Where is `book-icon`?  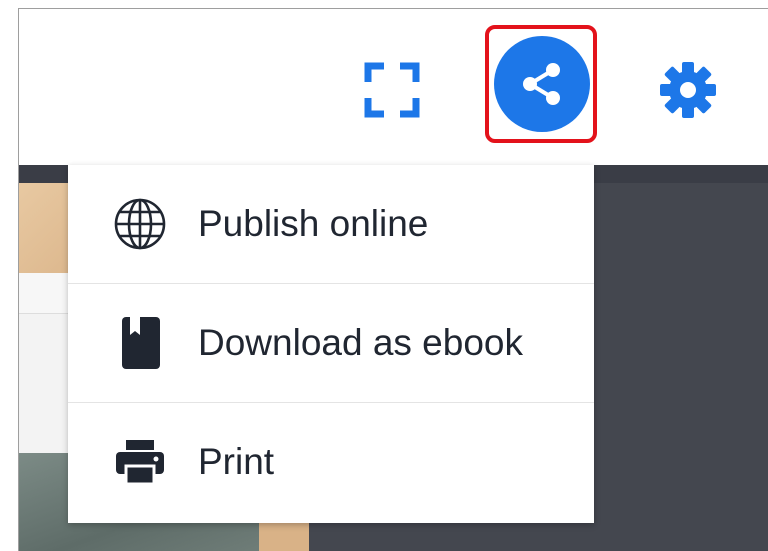 book-icon is located at coordinates (140, 343).